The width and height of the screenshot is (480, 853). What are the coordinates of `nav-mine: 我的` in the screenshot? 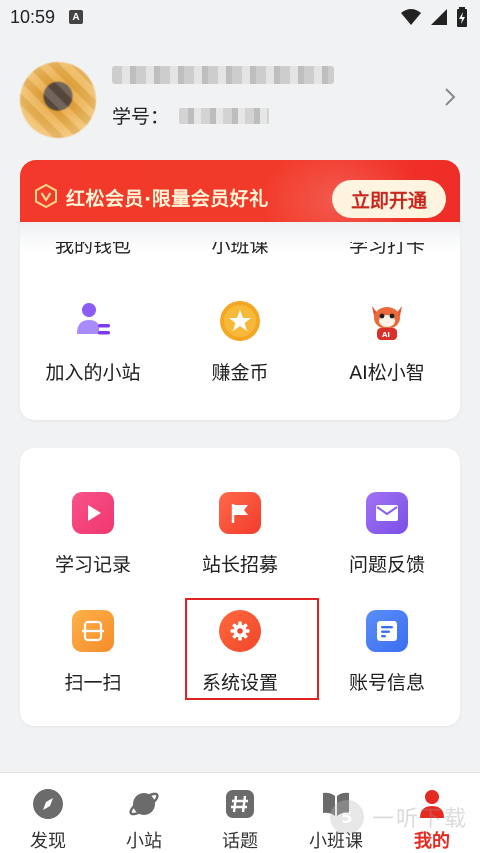 It's located at (432, 820).